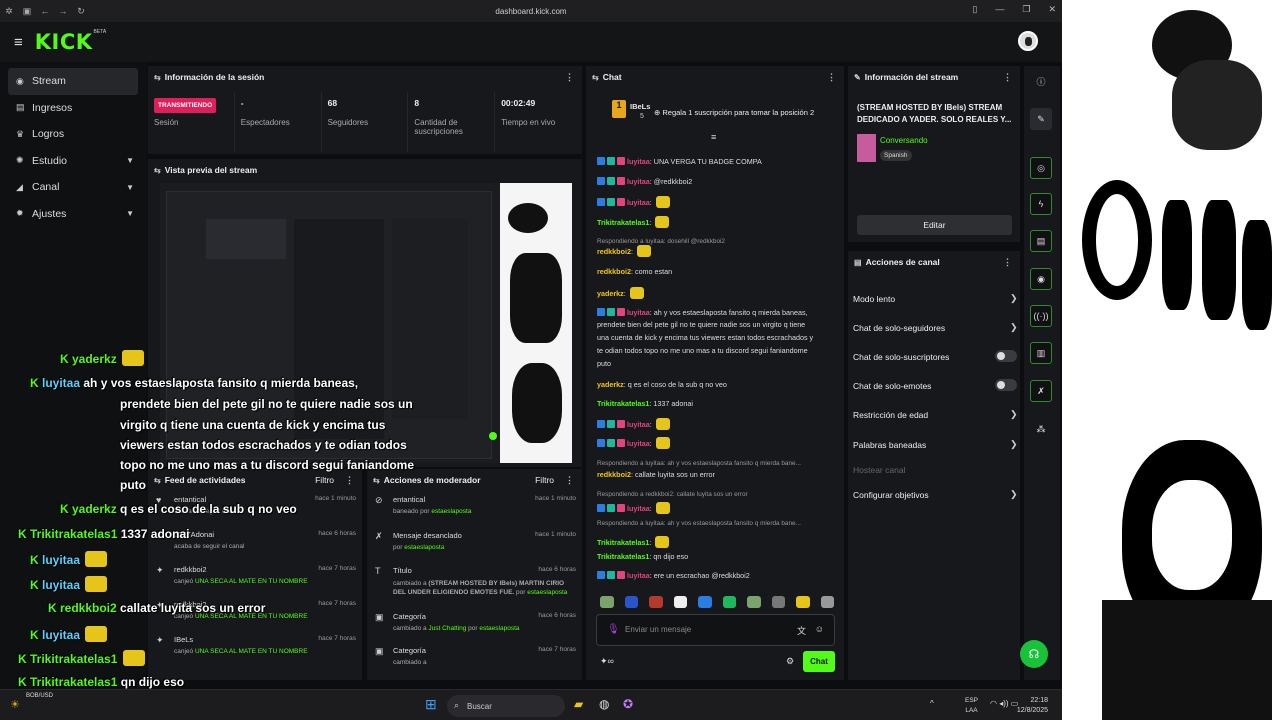  I want to click on chat-settings-icon: ⚙, so click(790, 661).